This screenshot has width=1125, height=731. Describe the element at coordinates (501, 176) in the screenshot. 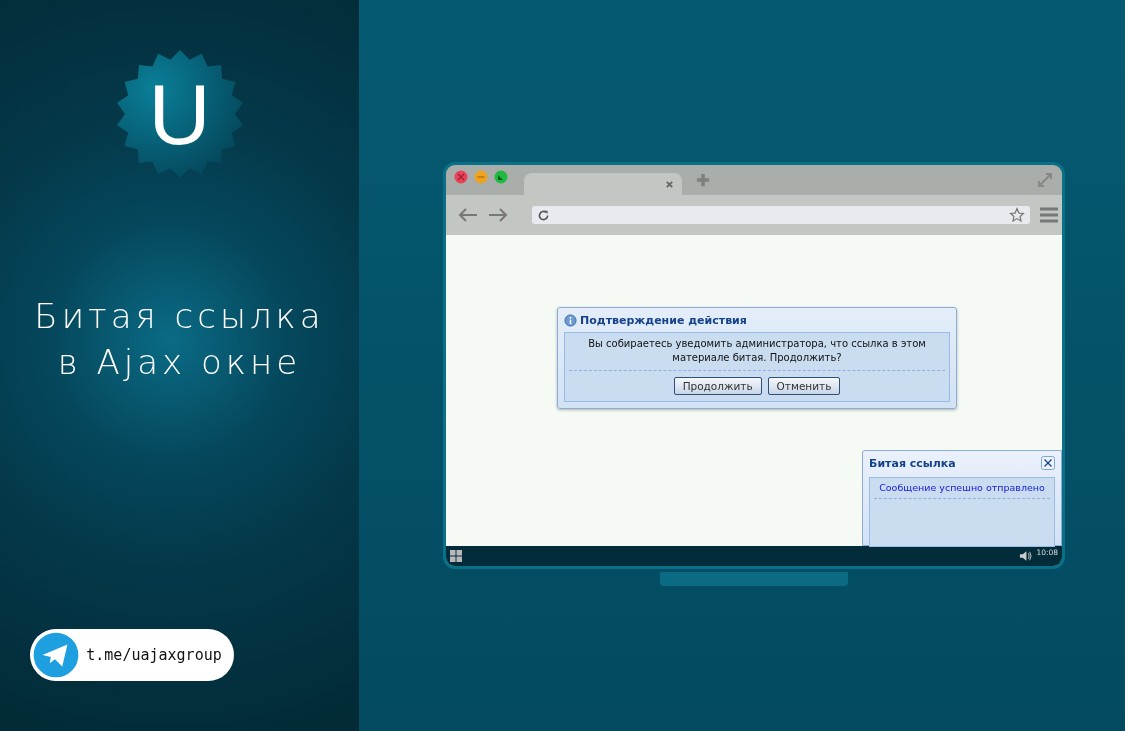

I see `maximize-icon` at that location.